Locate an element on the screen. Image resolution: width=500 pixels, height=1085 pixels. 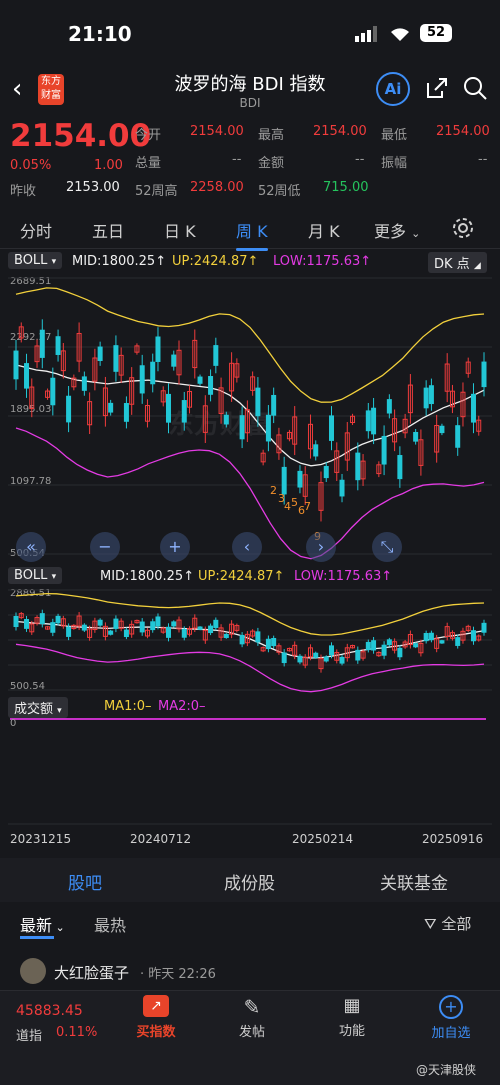
sub-boll-chart: 2889.51 500.54 is located at coordinates (250, 641).